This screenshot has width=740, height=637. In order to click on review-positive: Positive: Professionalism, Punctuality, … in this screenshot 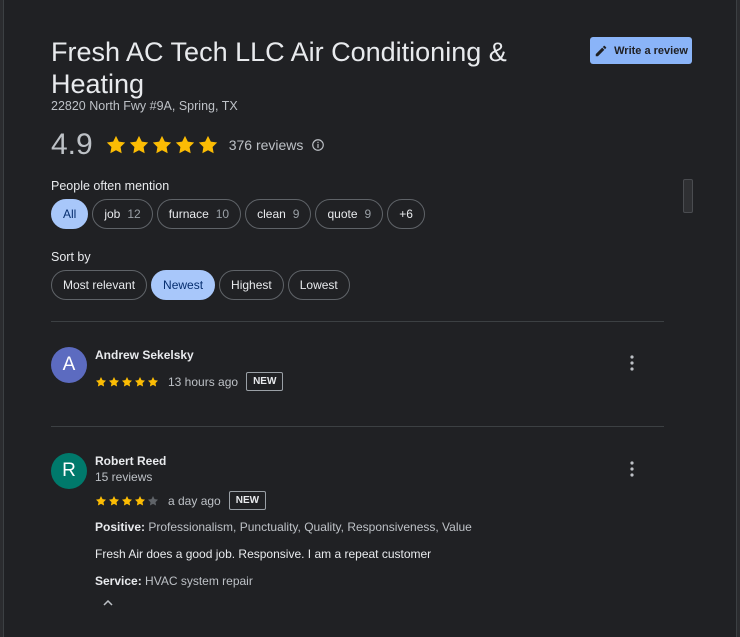, I will do `click(283, 527)`.